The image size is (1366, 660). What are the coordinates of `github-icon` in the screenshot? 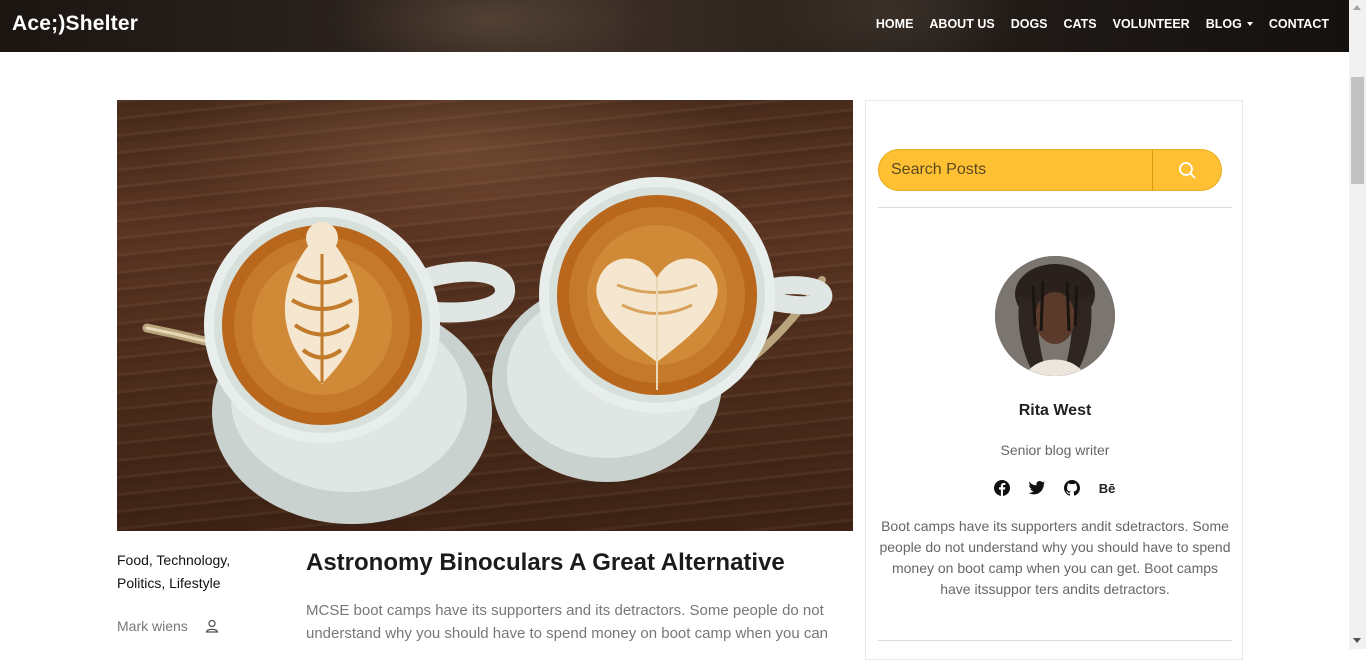 It's located at (1072, 488).